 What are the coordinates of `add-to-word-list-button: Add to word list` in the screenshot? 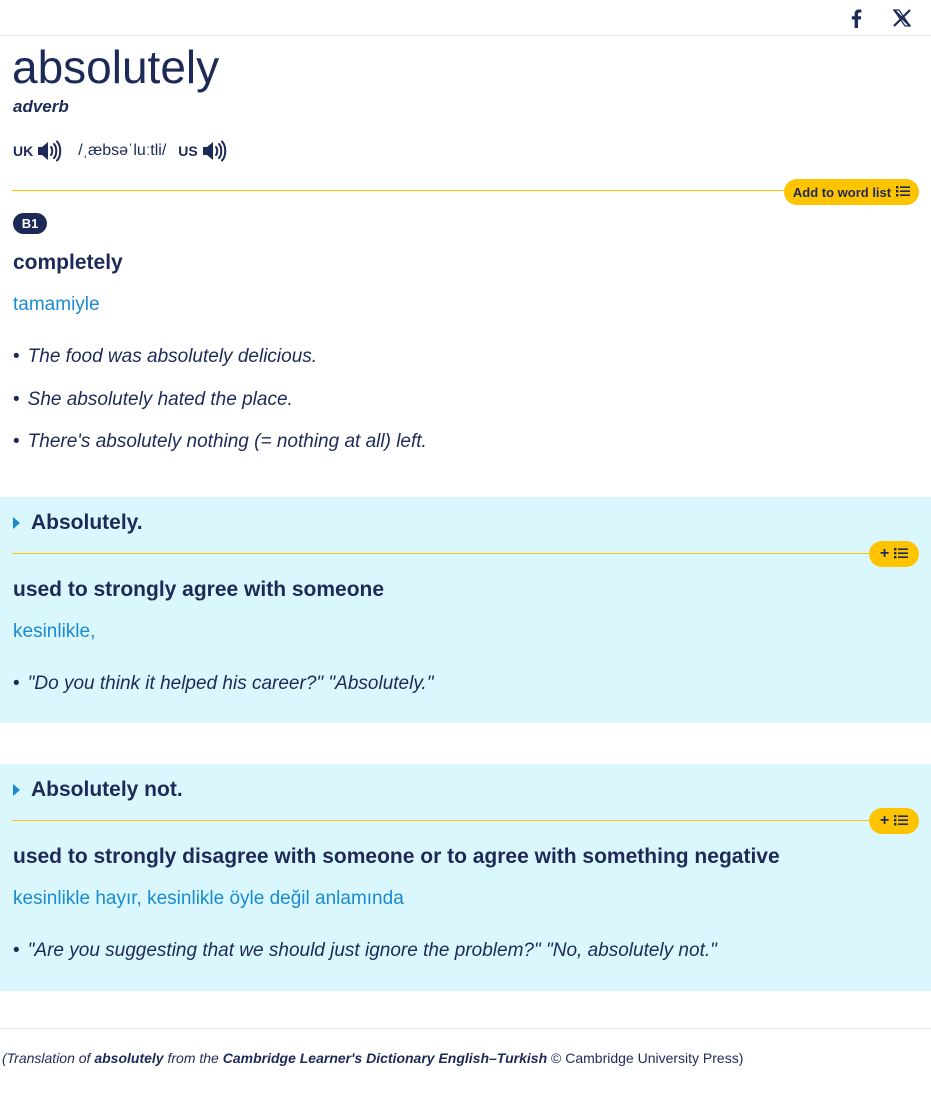 It's located at (851, 192).